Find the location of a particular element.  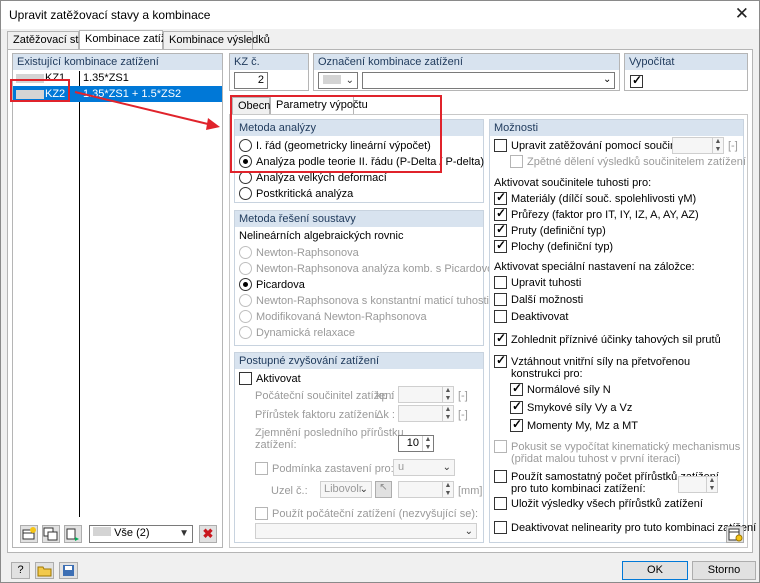

radio-dynamic-relaxation is located at coordinates (245, 332).